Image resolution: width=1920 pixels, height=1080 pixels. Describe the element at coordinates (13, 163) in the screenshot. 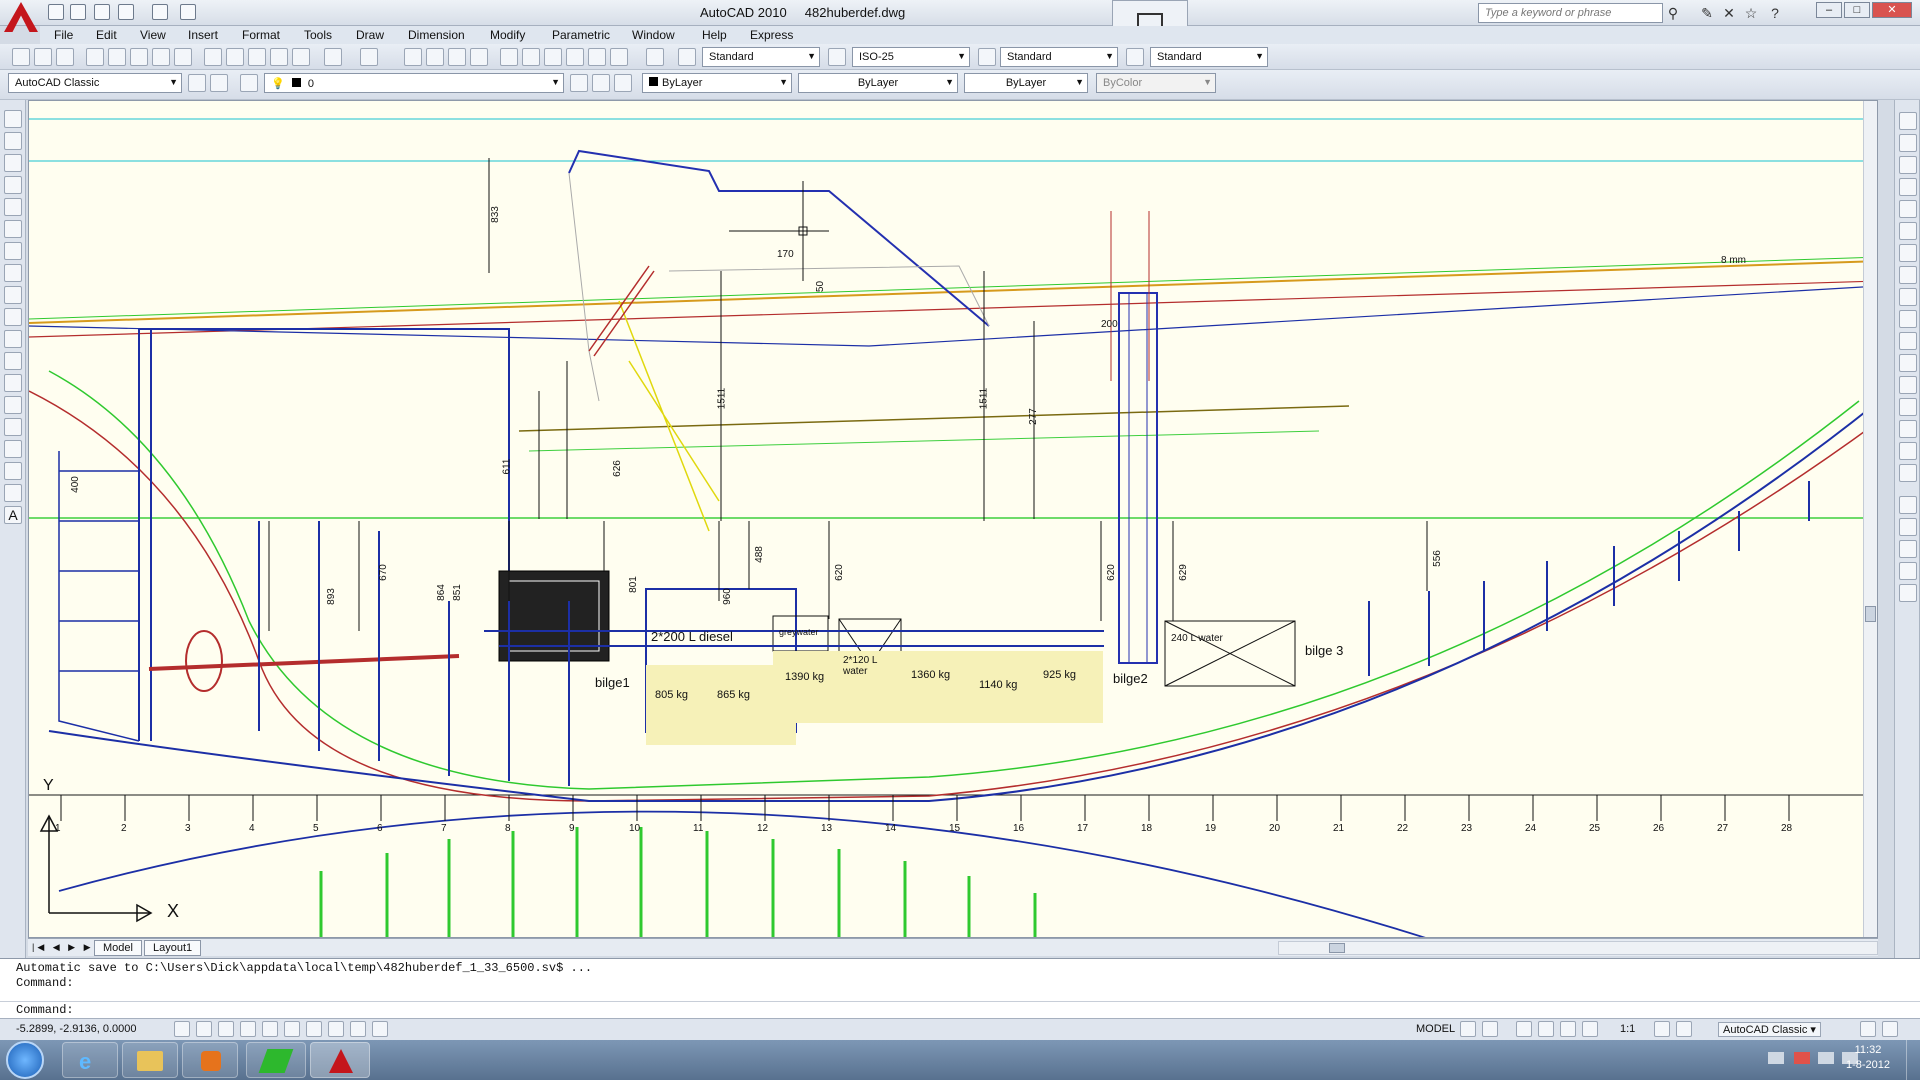

I see `polyline-icon` at that location.